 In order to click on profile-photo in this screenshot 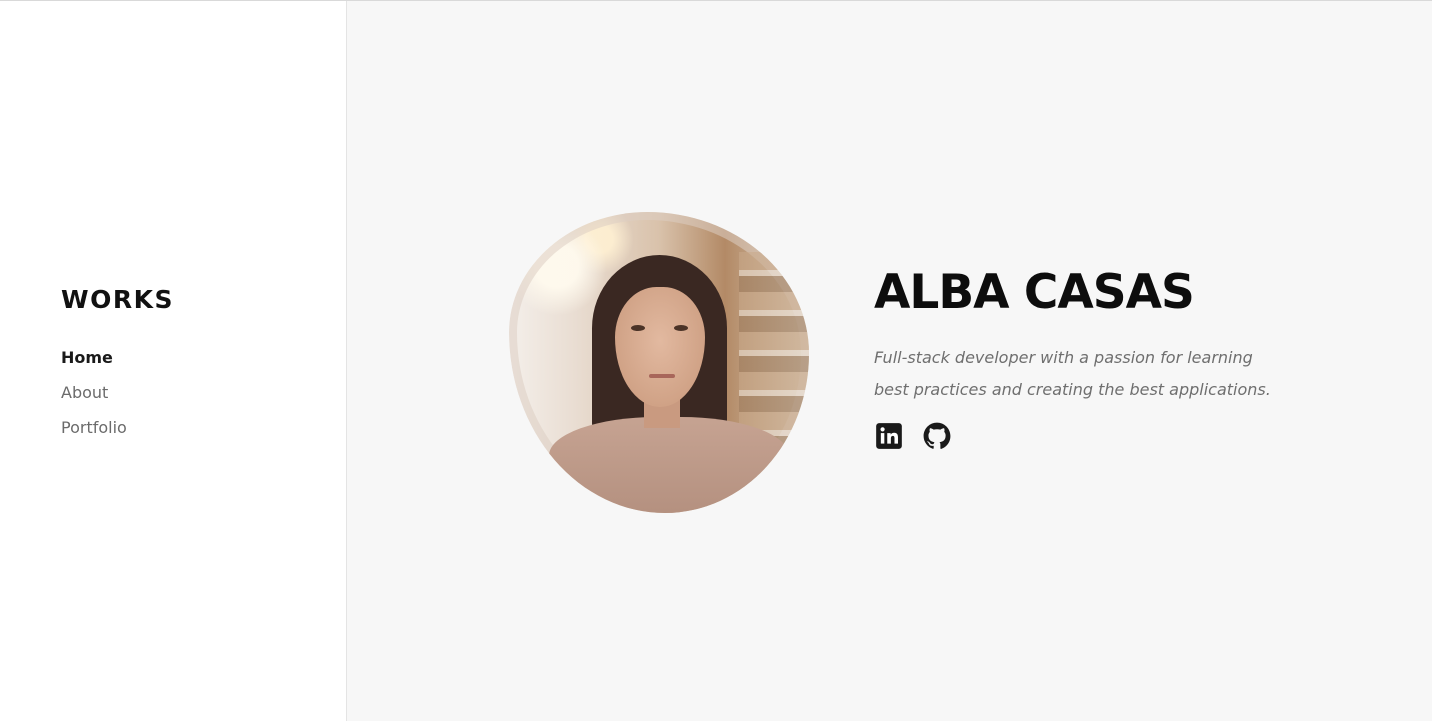, I will do `click(659, 362)`.